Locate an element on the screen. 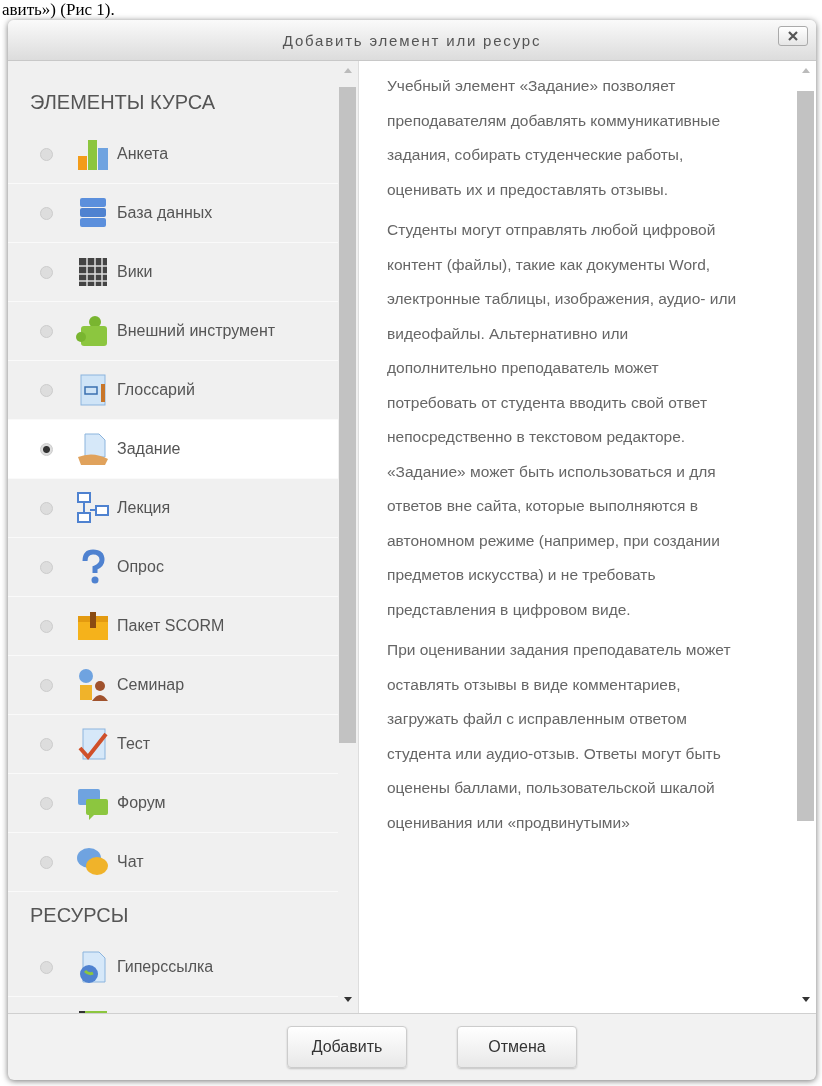  option-label: Глоссарий is located at coordinates (156, 390).